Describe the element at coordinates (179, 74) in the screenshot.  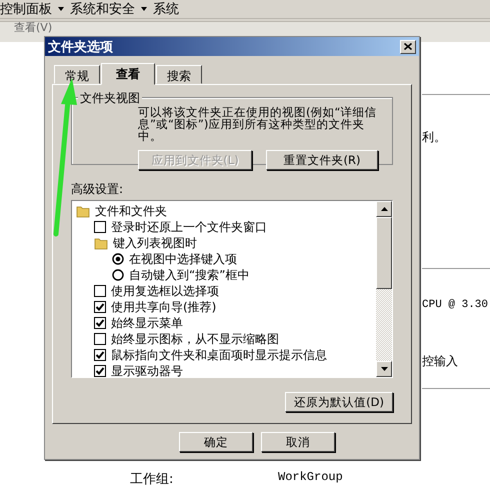
I see `tab: 搜索` at that location.